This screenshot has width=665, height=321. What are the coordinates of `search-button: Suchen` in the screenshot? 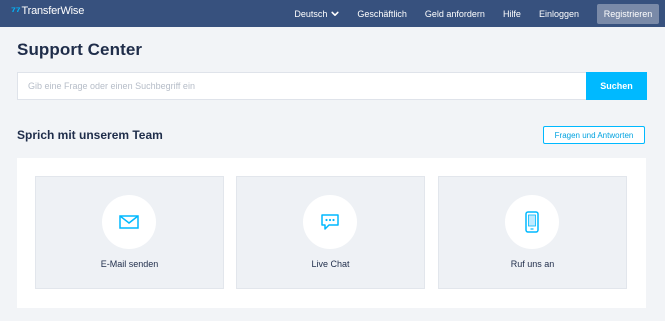 It's located at (616, 86).